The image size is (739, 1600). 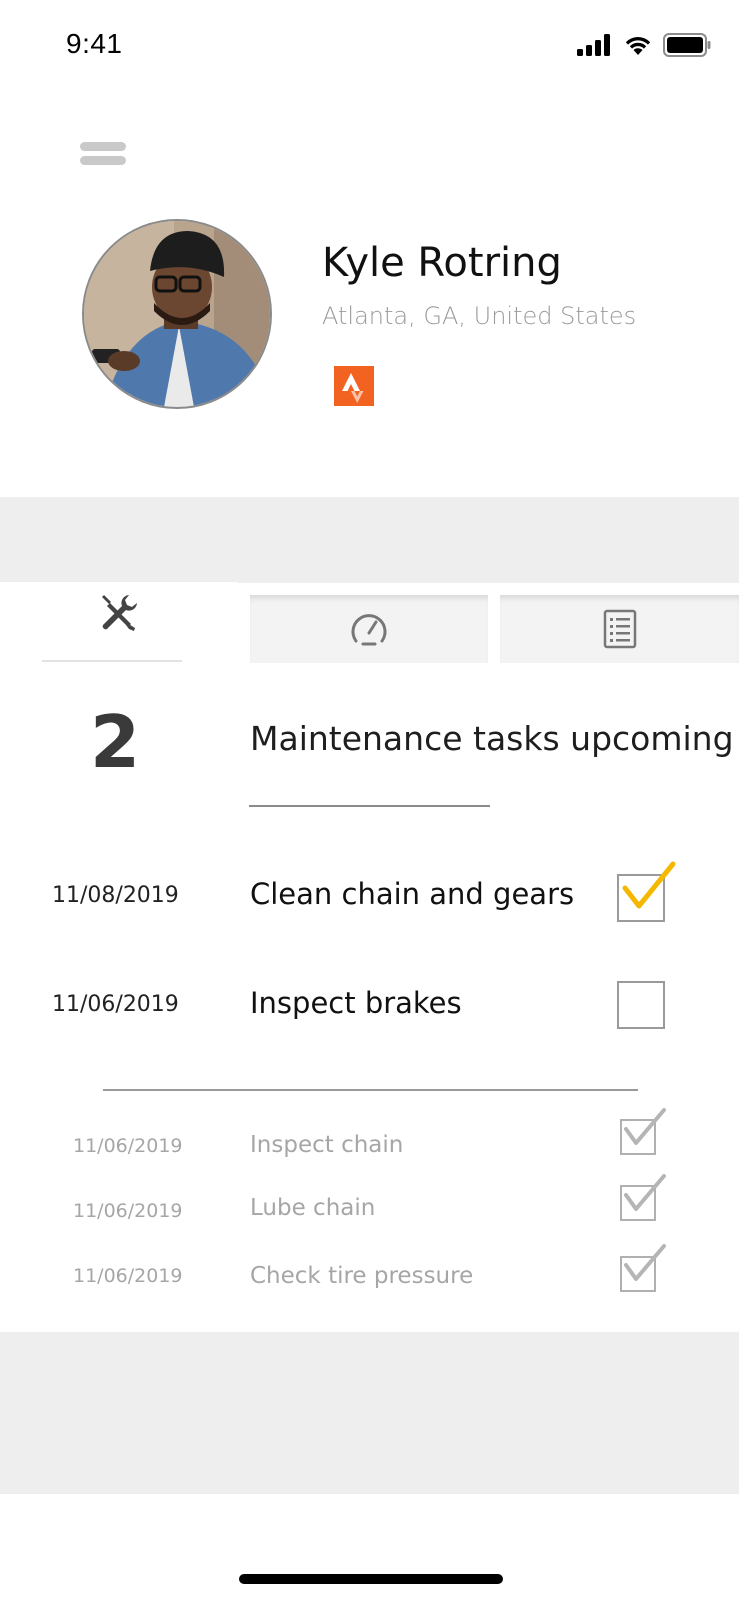 I want to click on profile-name: Kyle Rotring, so click(x=442, y=263).